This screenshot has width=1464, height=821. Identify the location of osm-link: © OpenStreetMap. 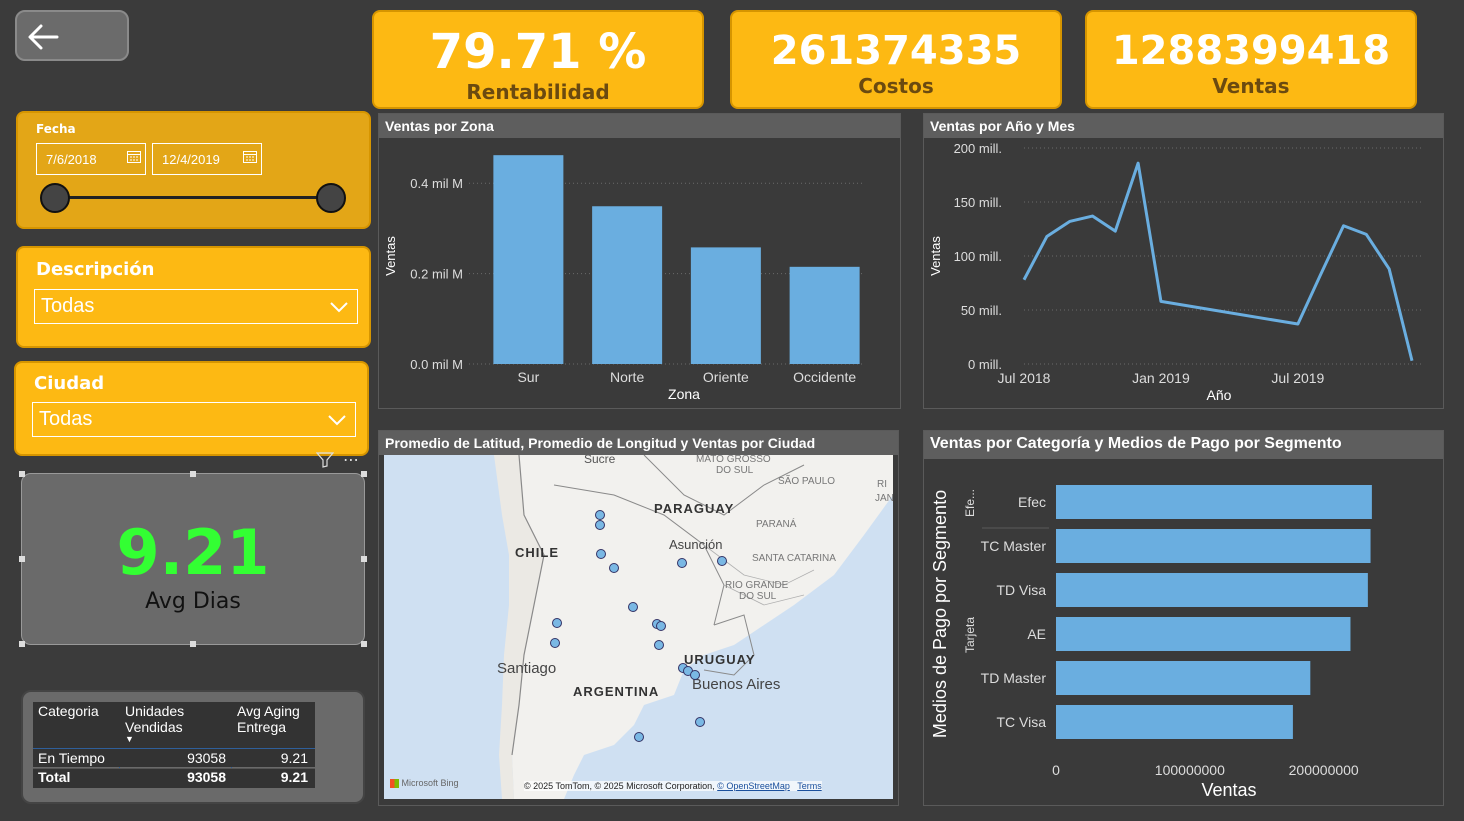
(753, 786).